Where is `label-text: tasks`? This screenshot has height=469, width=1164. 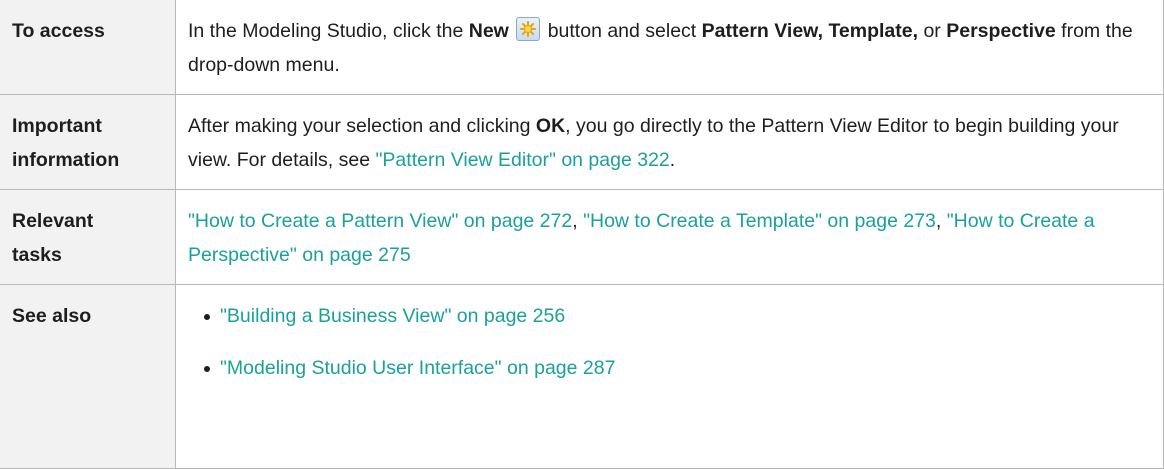
label-text: tasks is located at coordinates (37, 255).